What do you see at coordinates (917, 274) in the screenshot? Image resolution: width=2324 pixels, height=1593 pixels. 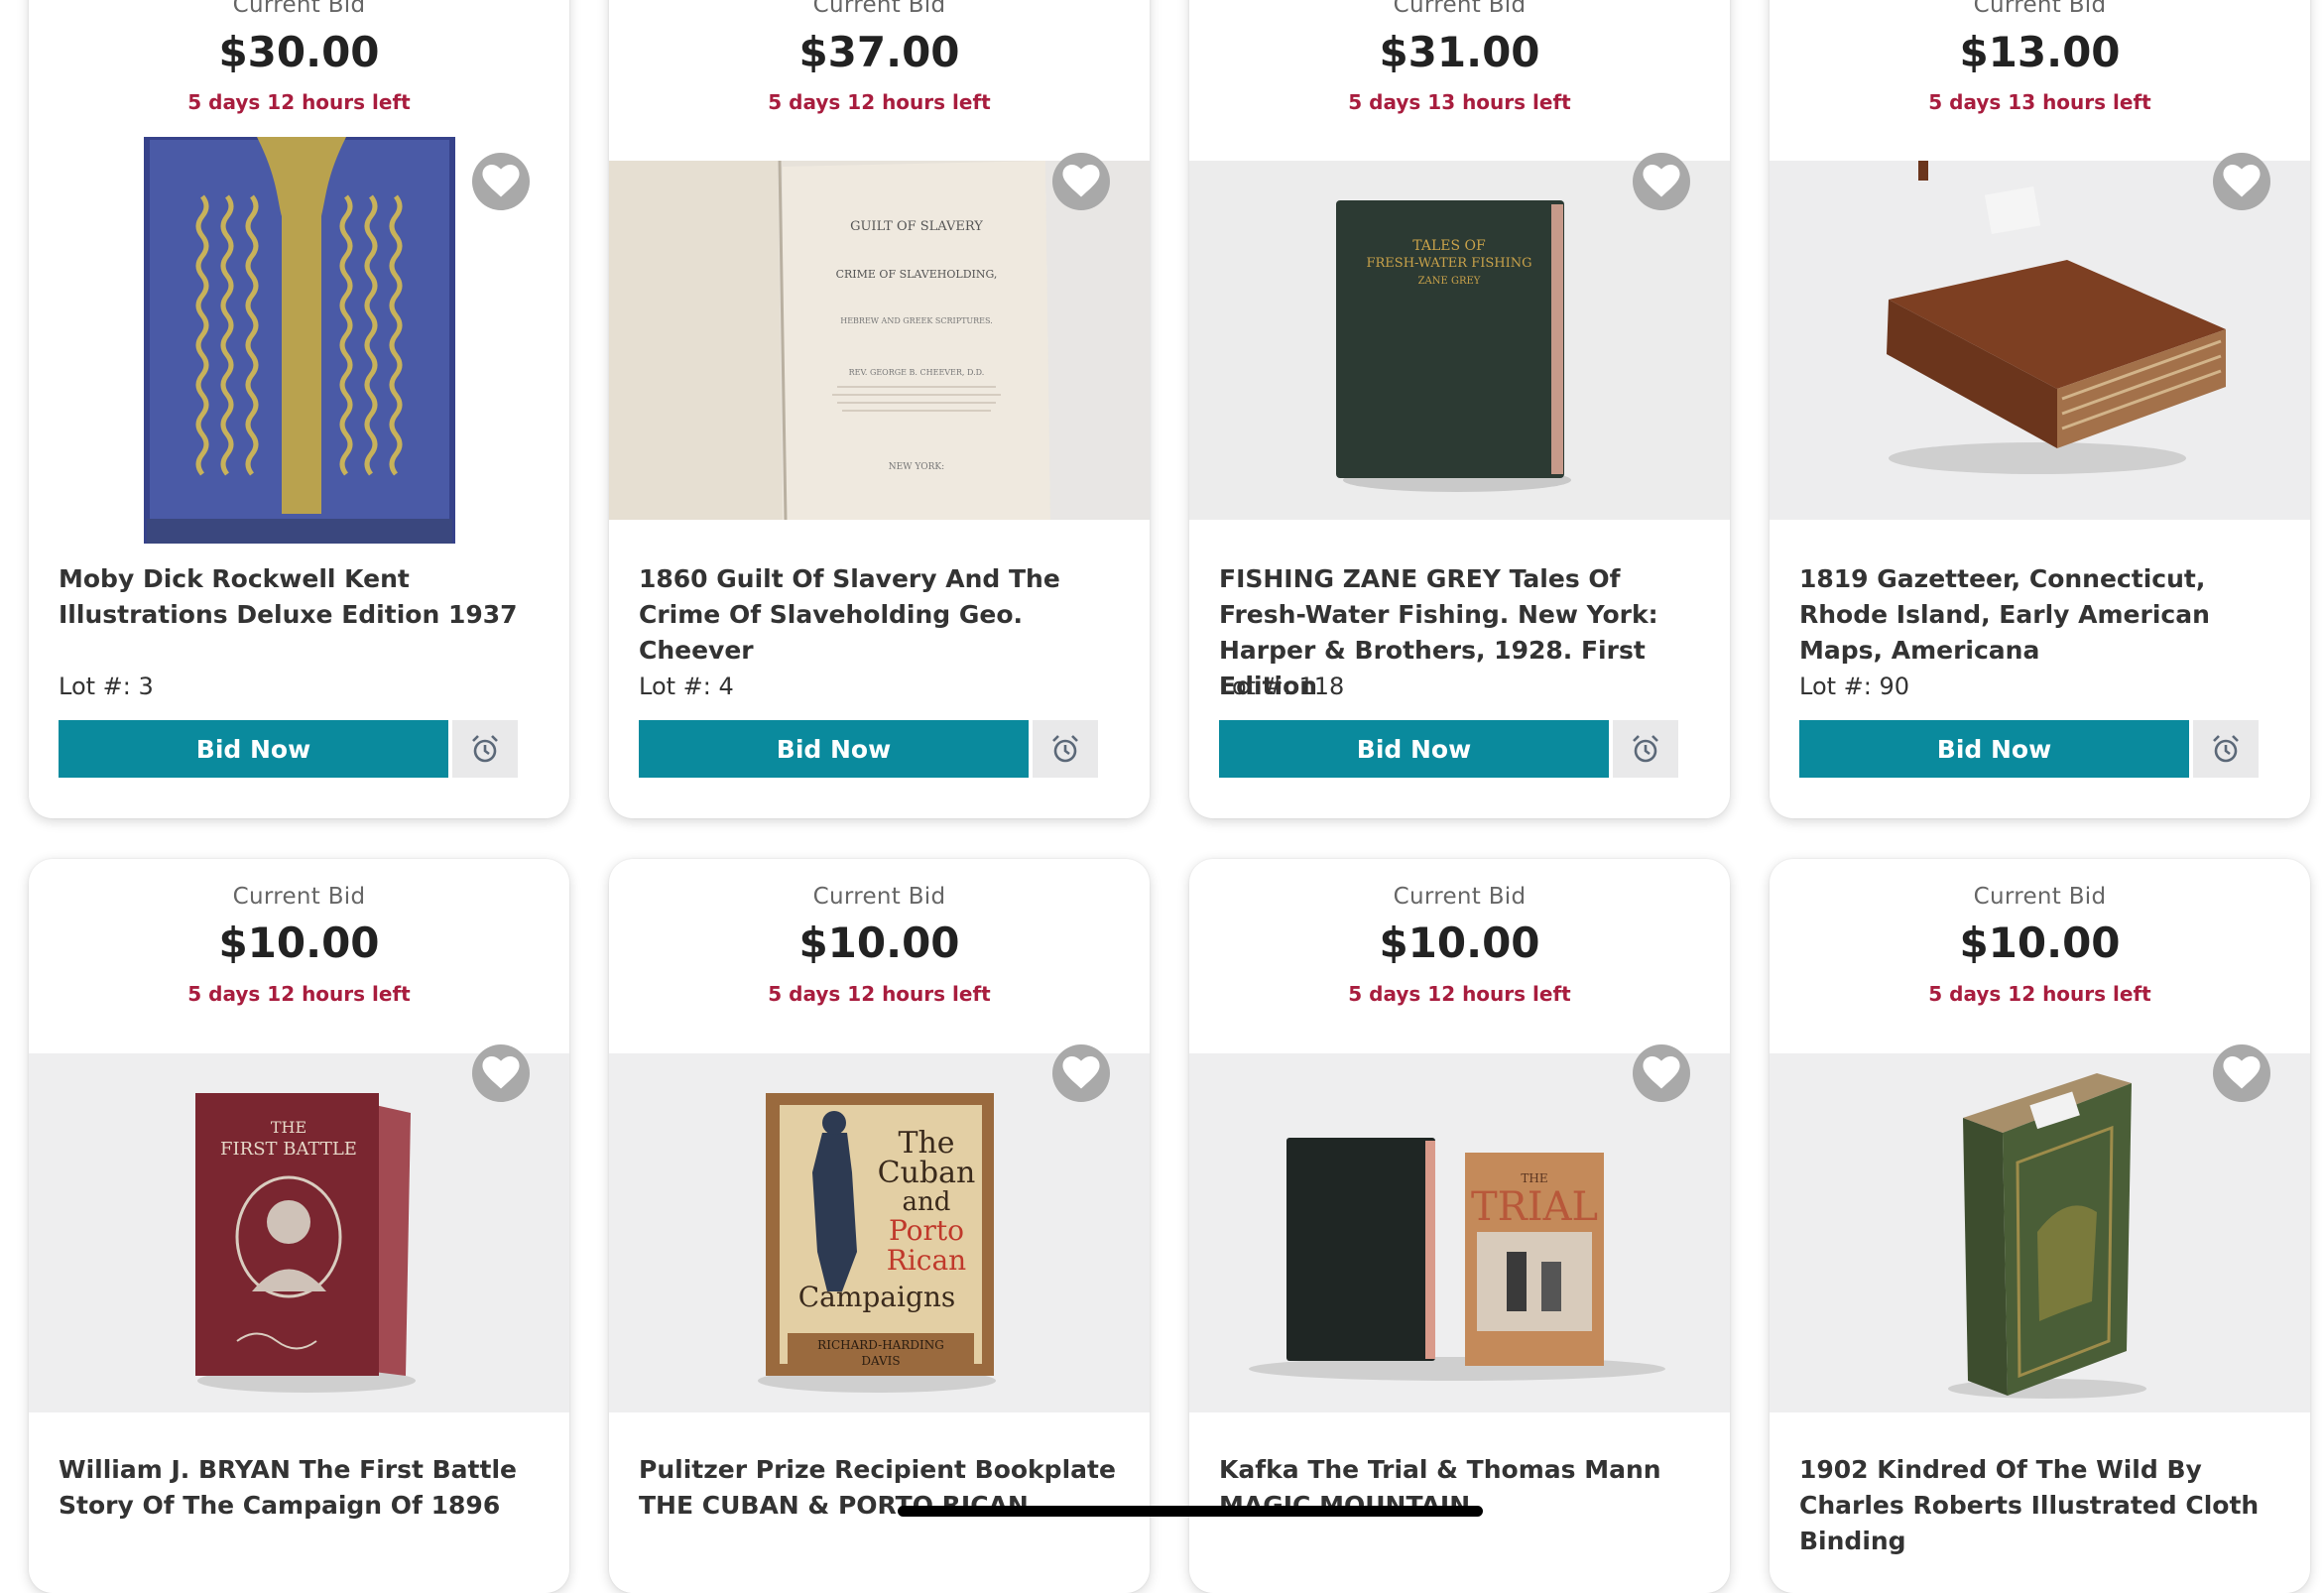 I see `book-text: CRIME OF SLAVEHOLDING,` at bounding box center [917, 274].